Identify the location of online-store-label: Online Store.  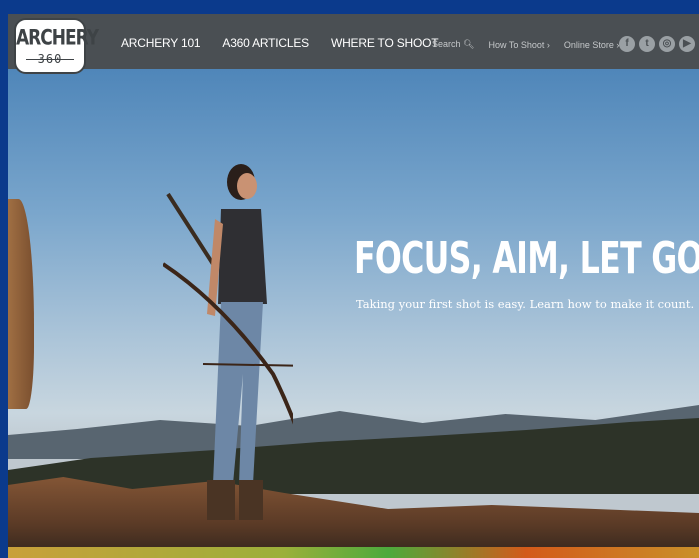
(588, 44).